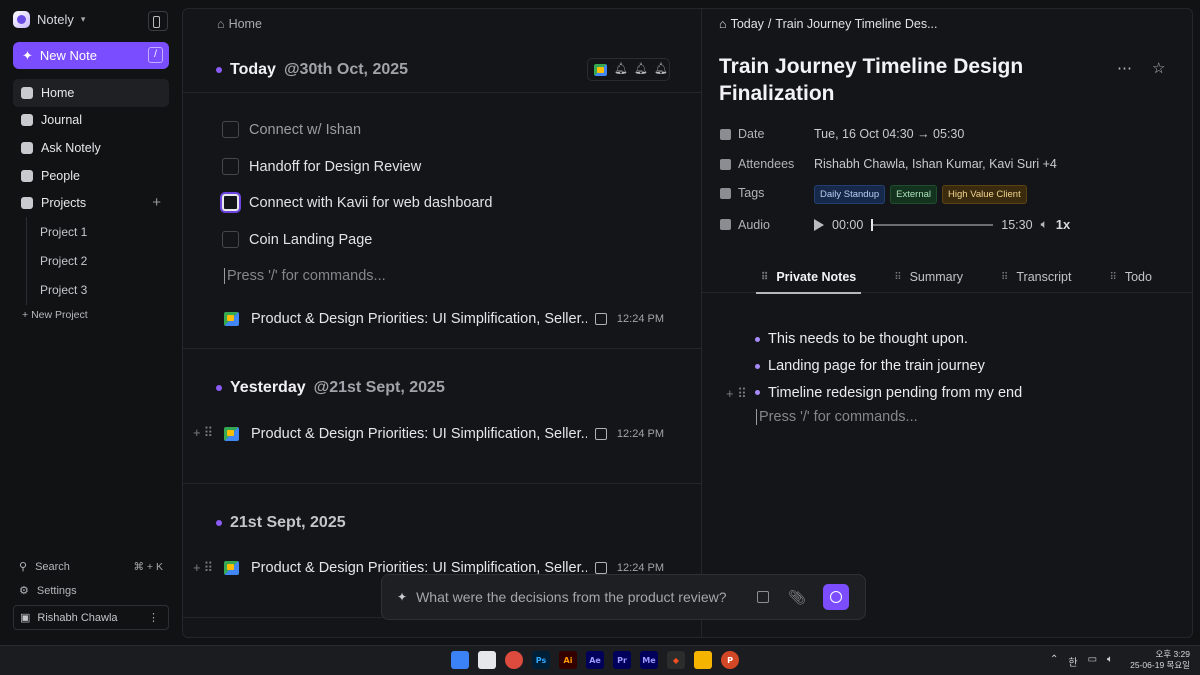  Describe the element at coordinates (730, 660) in the screenshot. I see `powerpoint-icon: P` at that location.